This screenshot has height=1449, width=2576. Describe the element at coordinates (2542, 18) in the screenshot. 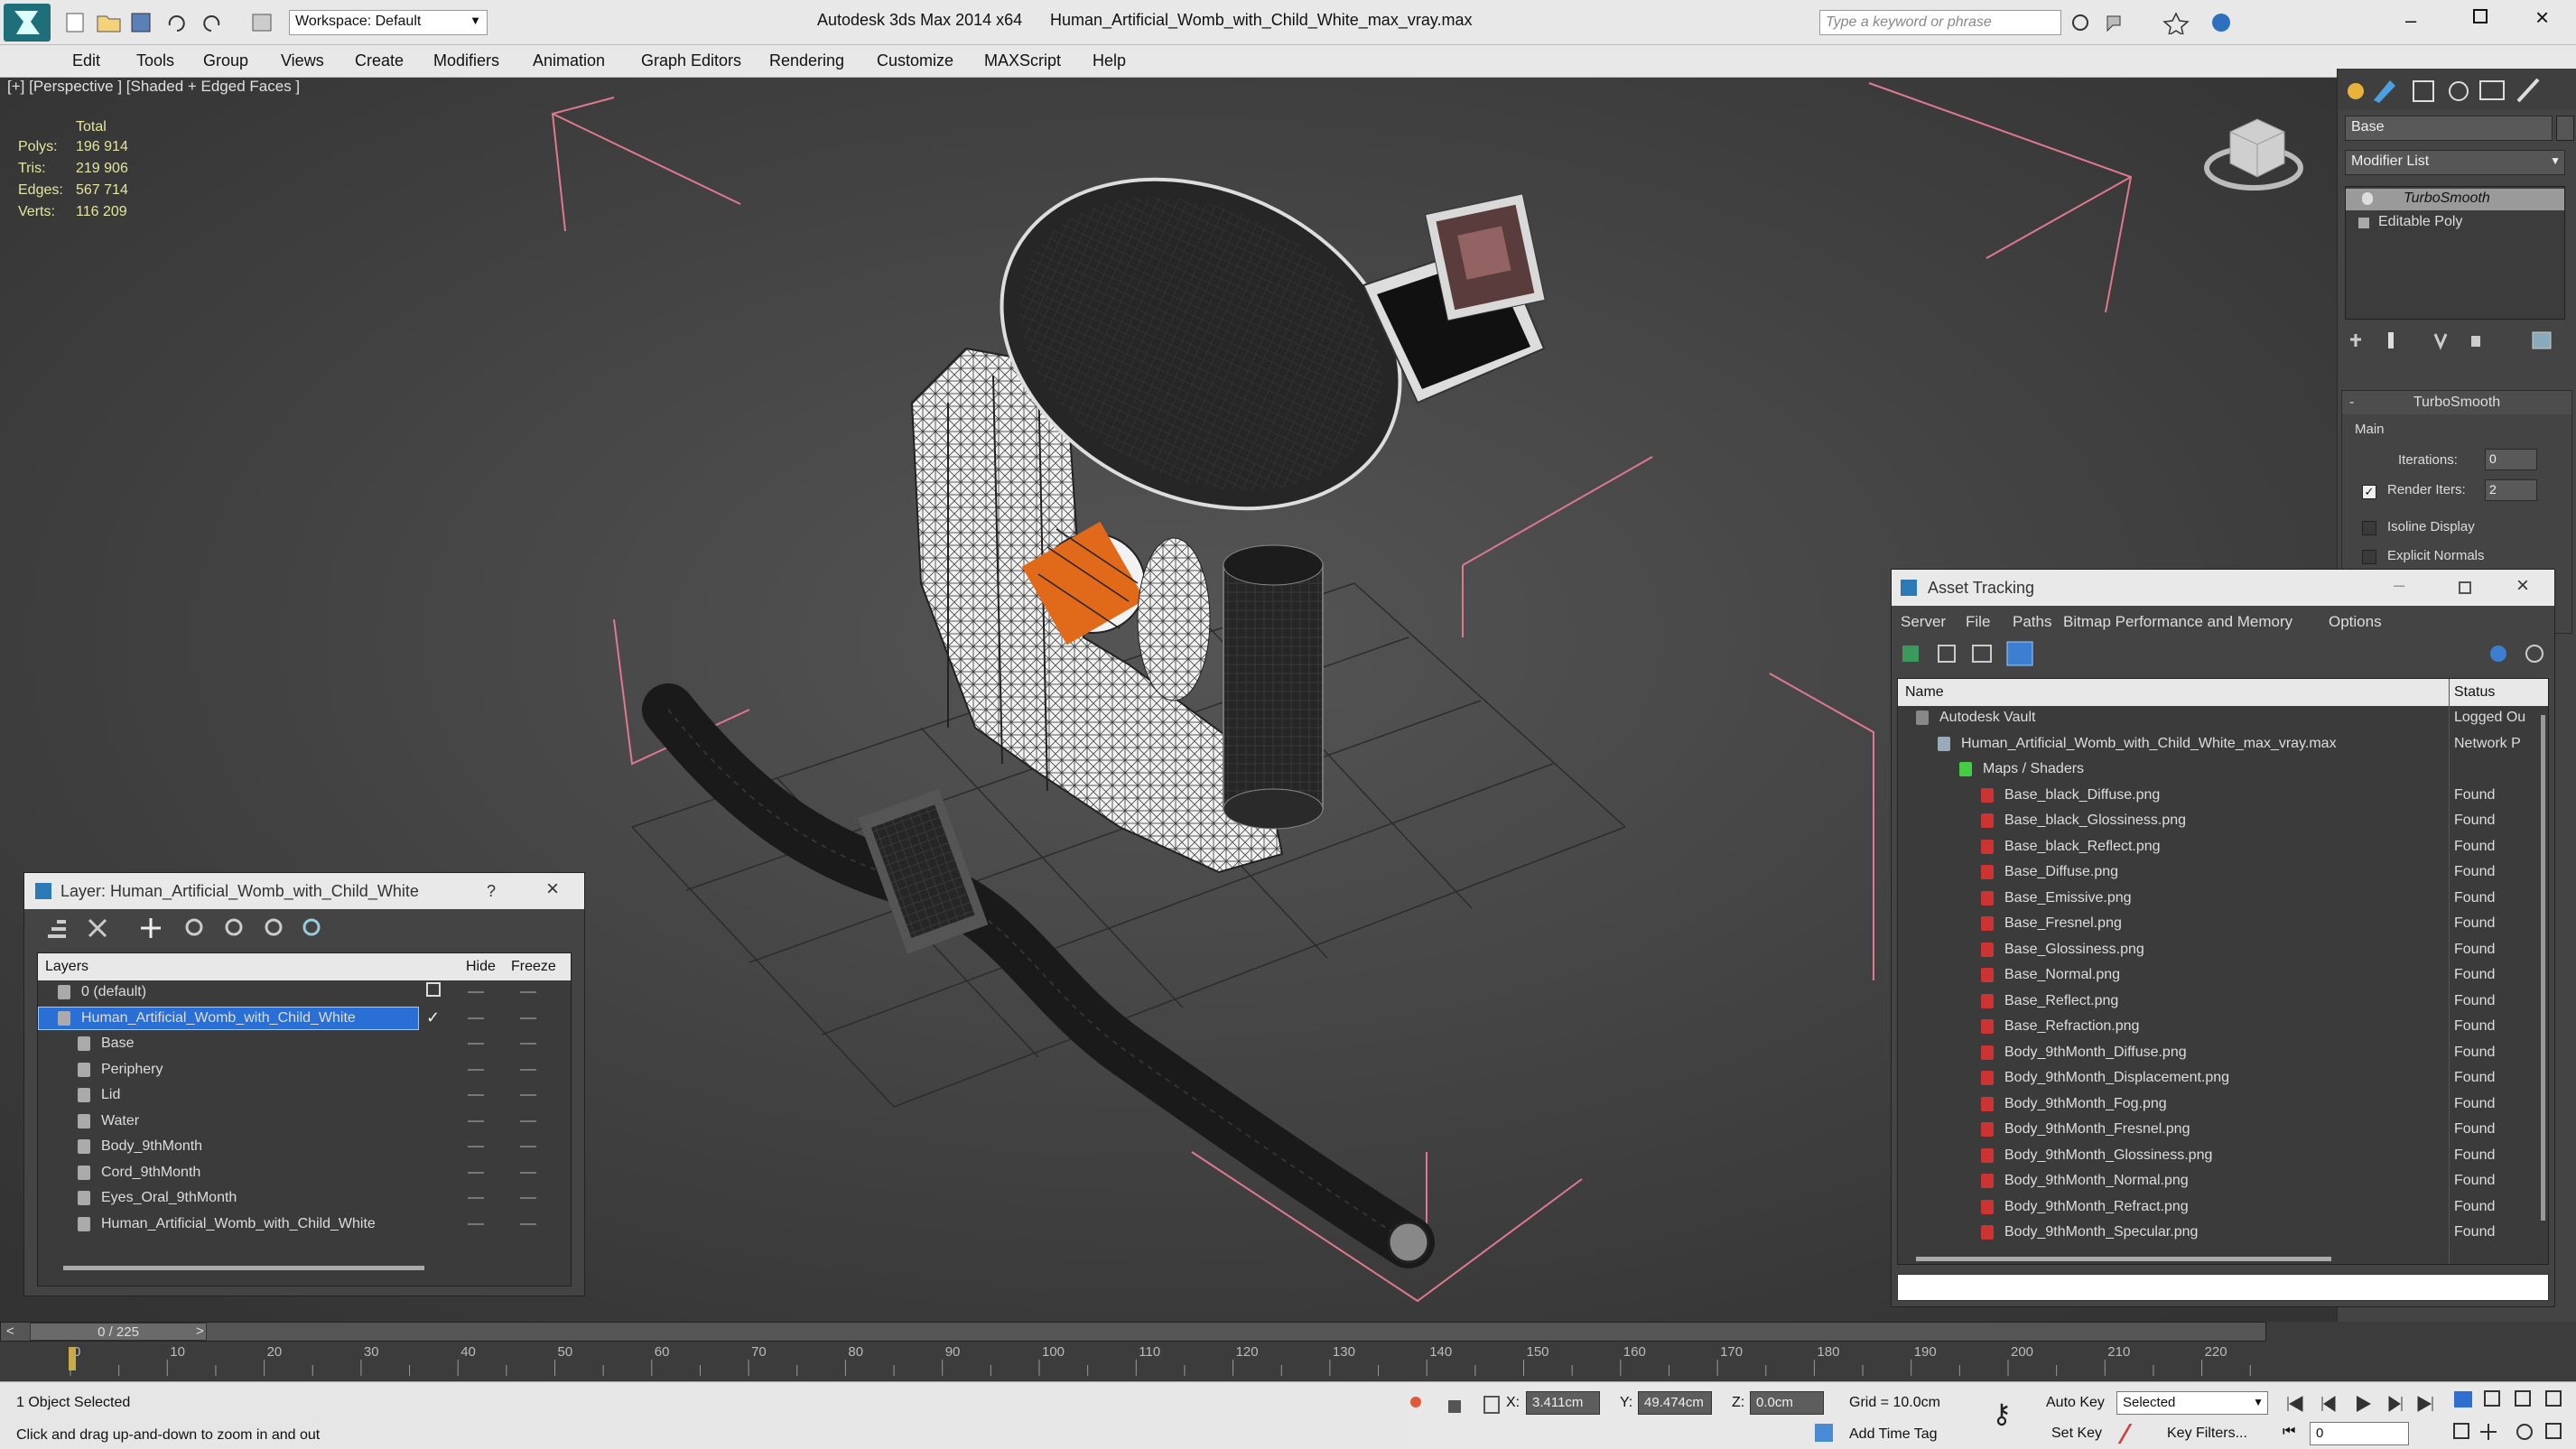

I see `close-button: ×` at that location.